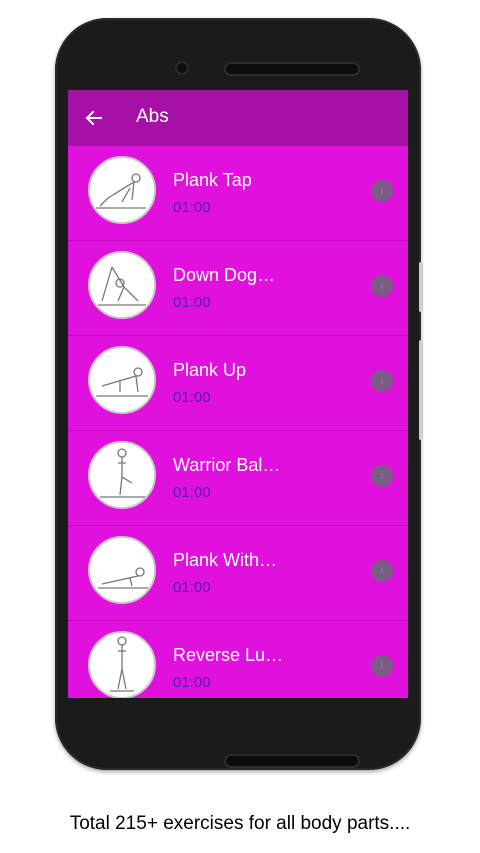 The image size is (480, 853). Describe the element at coordinates (182, 68) in the screenshot. I see `front-camera` at that location.